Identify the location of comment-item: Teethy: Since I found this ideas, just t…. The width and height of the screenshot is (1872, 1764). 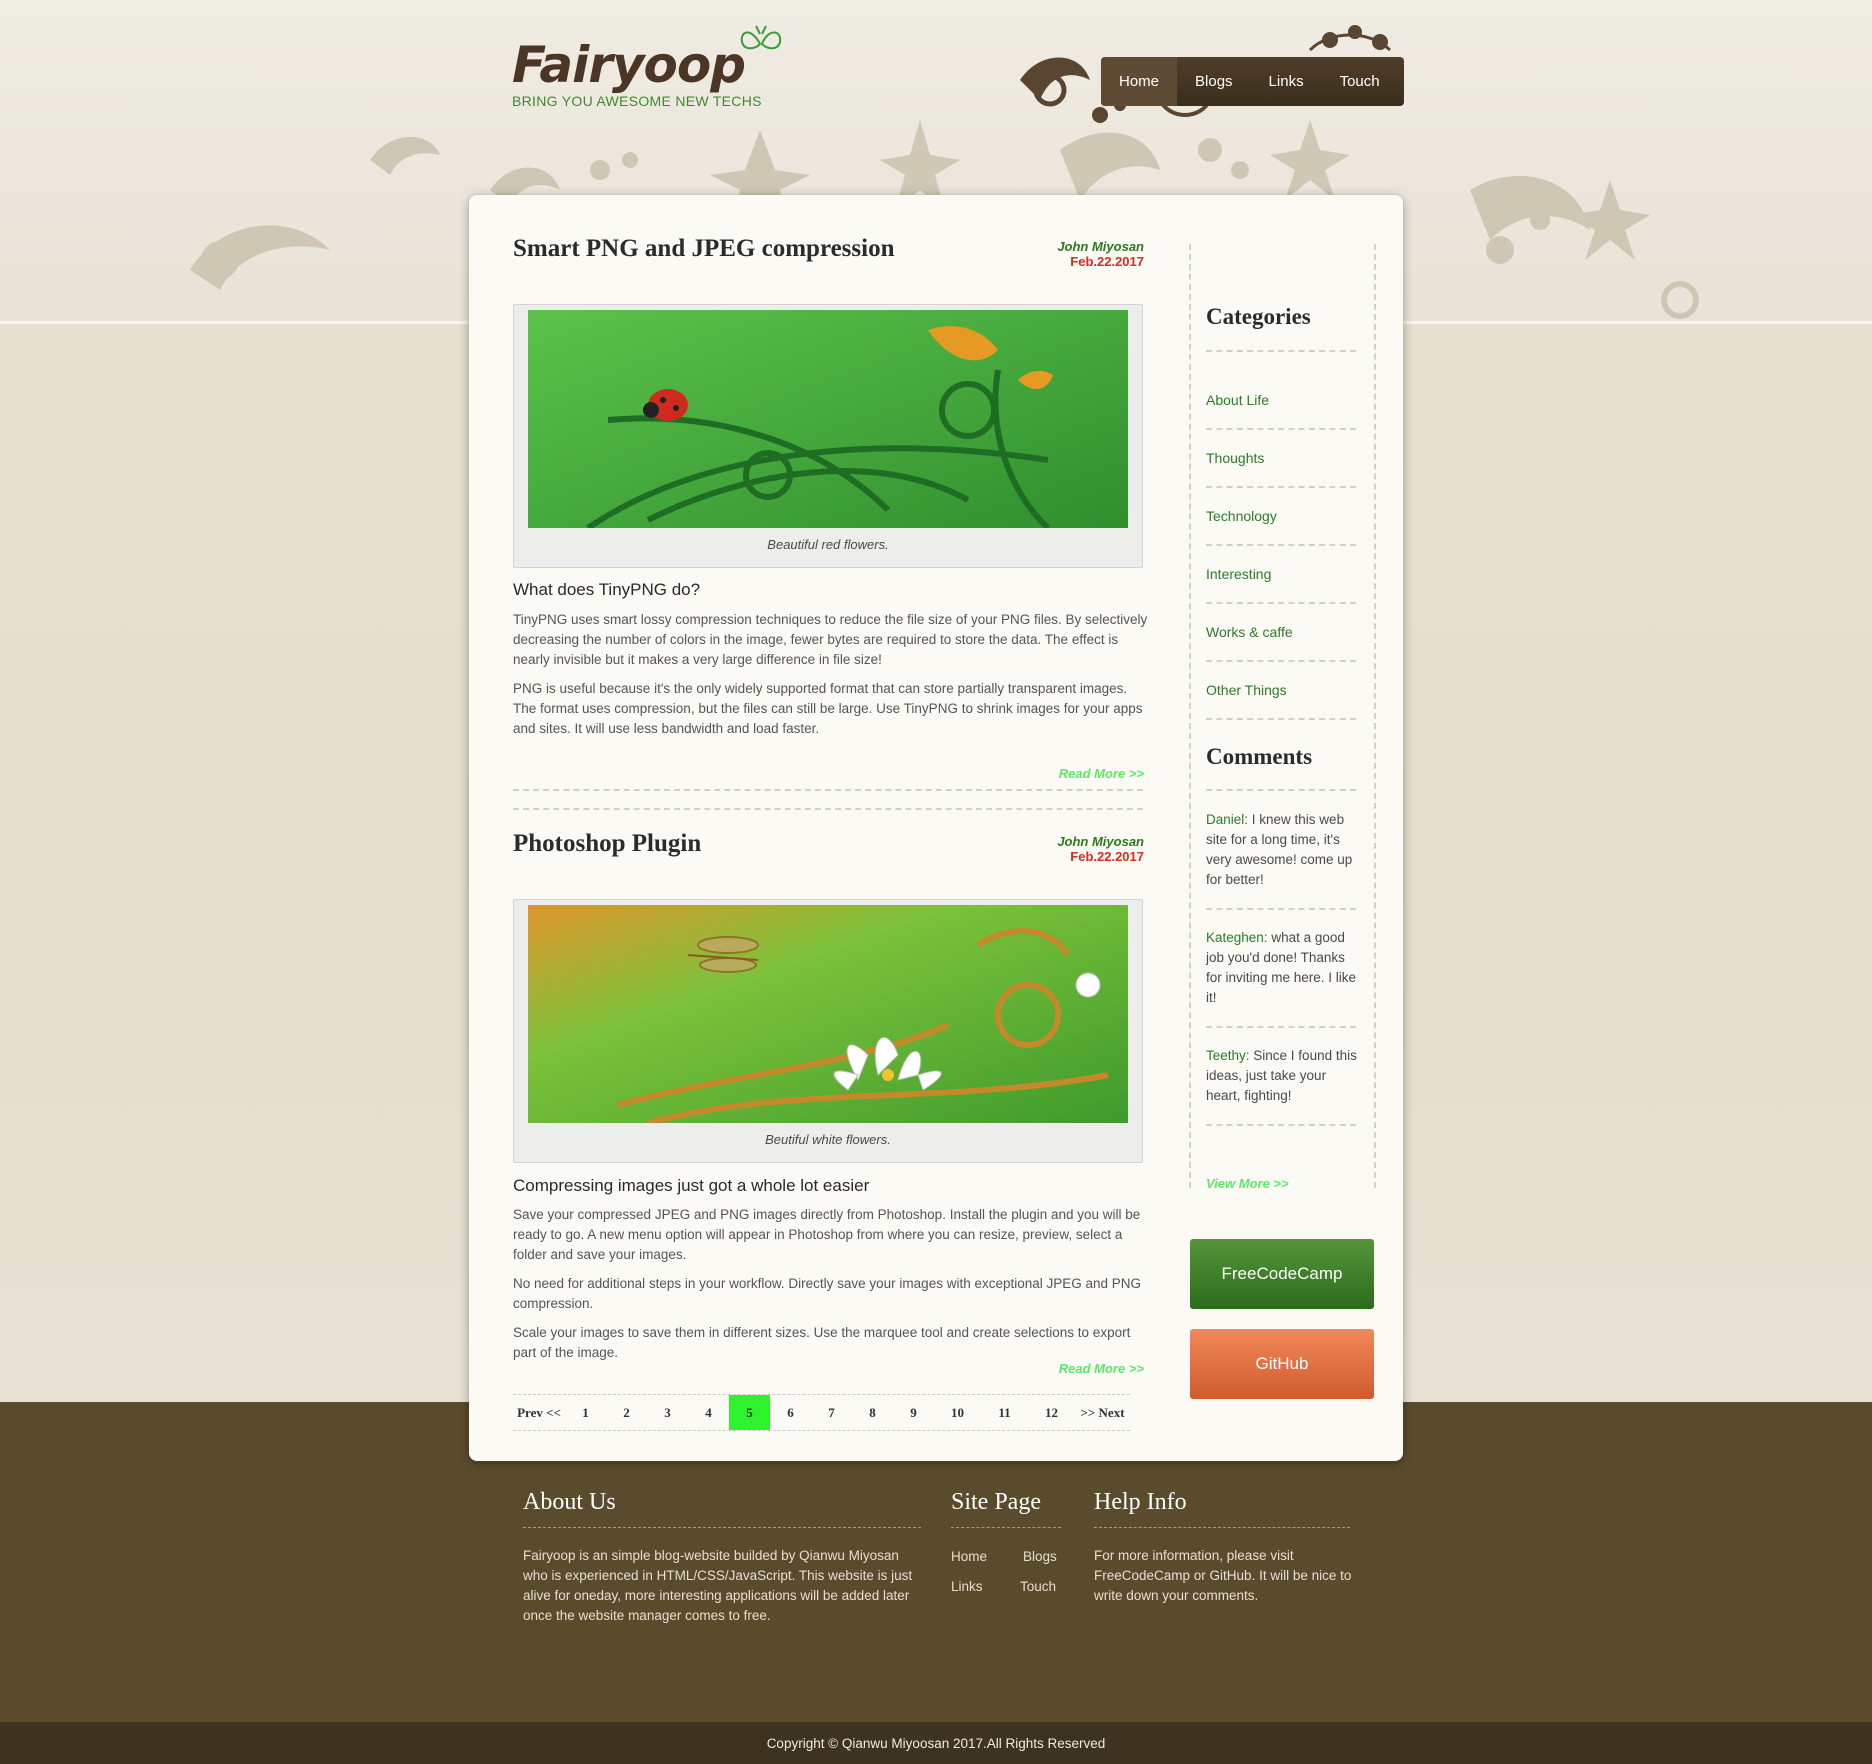
(1282, 1076).